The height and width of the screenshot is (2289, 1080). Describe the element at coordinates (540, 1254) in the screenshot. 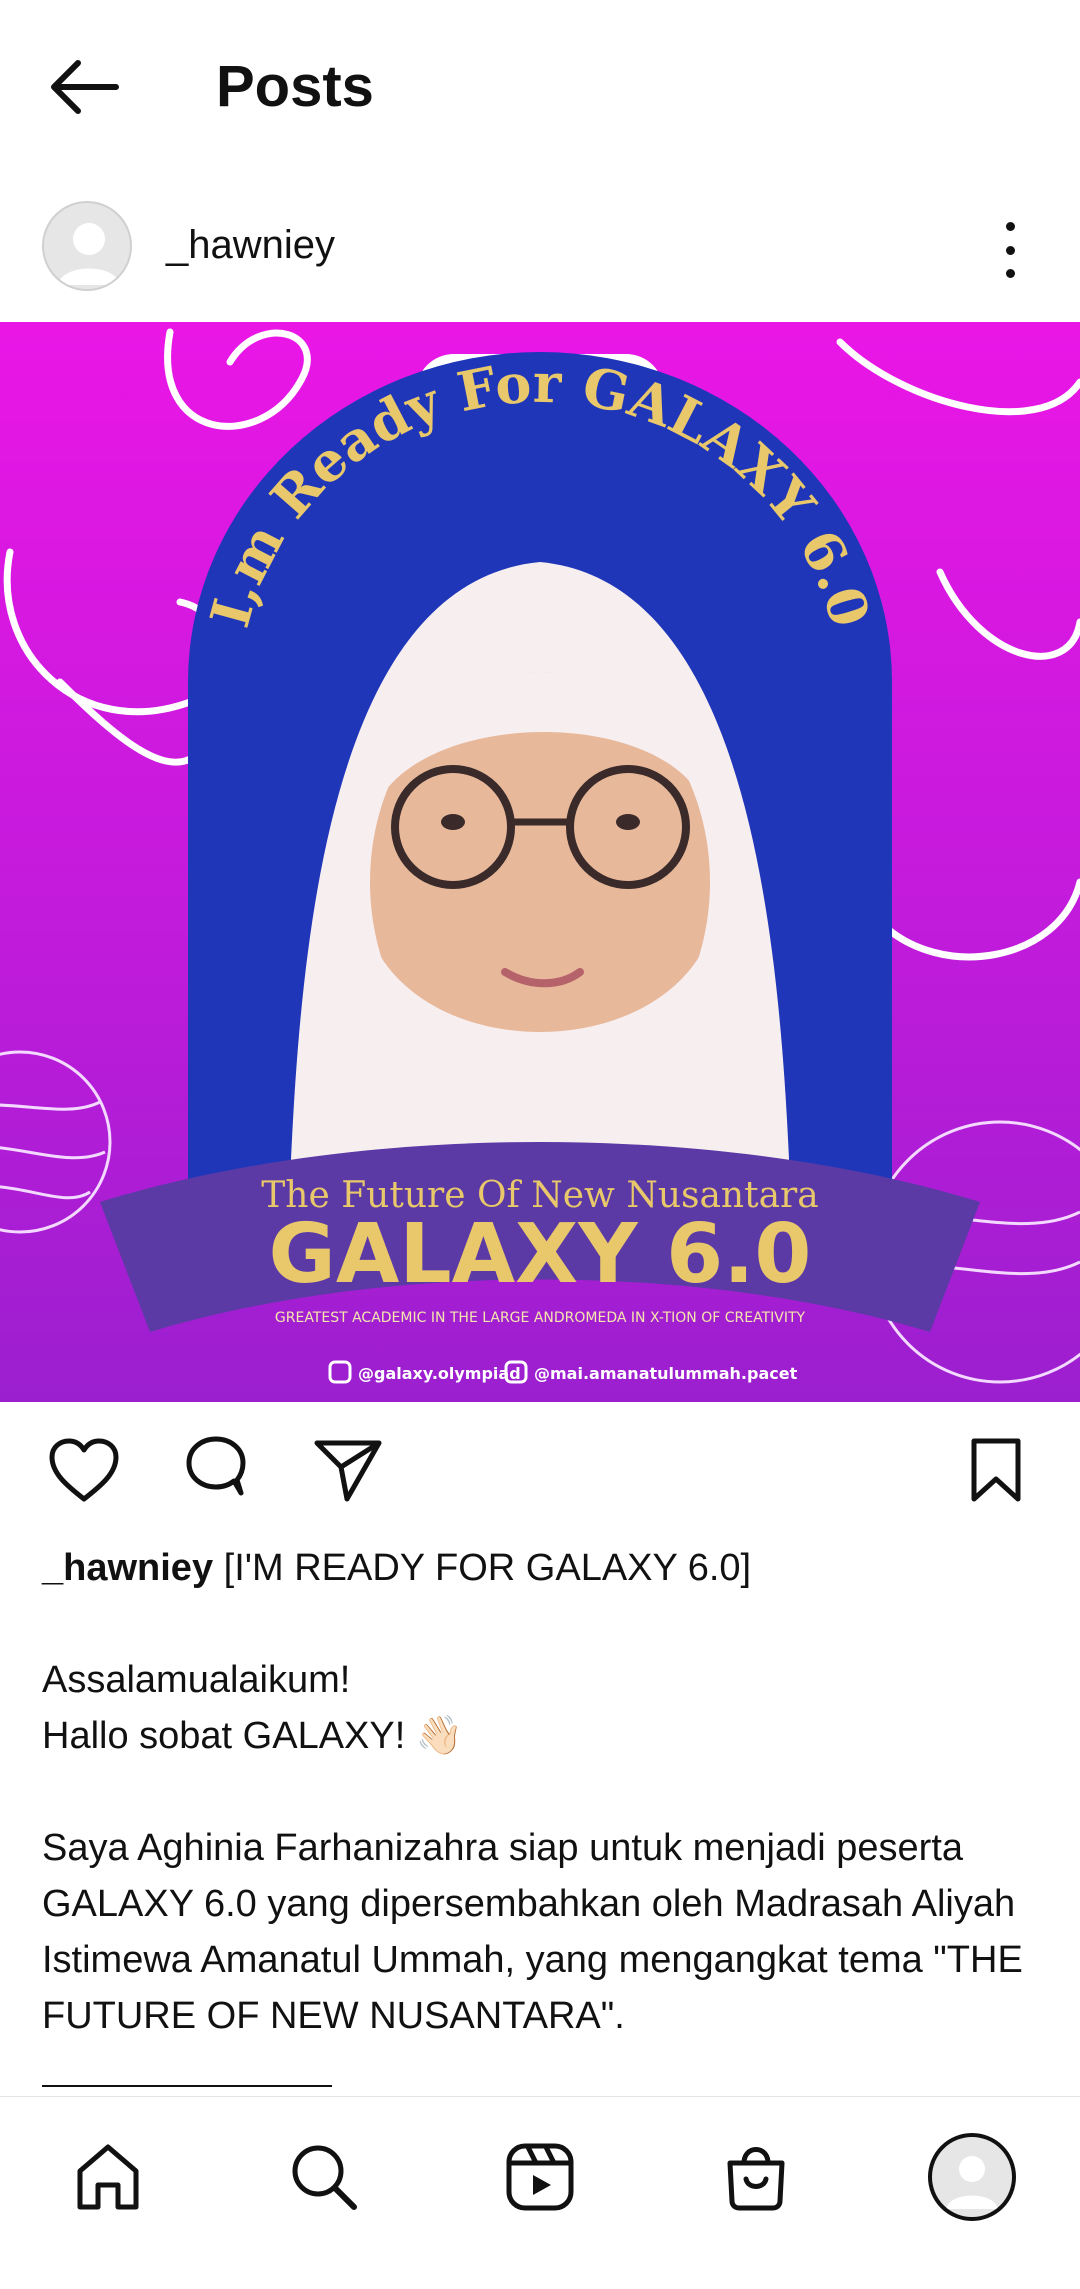

I see `ribbon-title: GALAXY 6.0` at that location.